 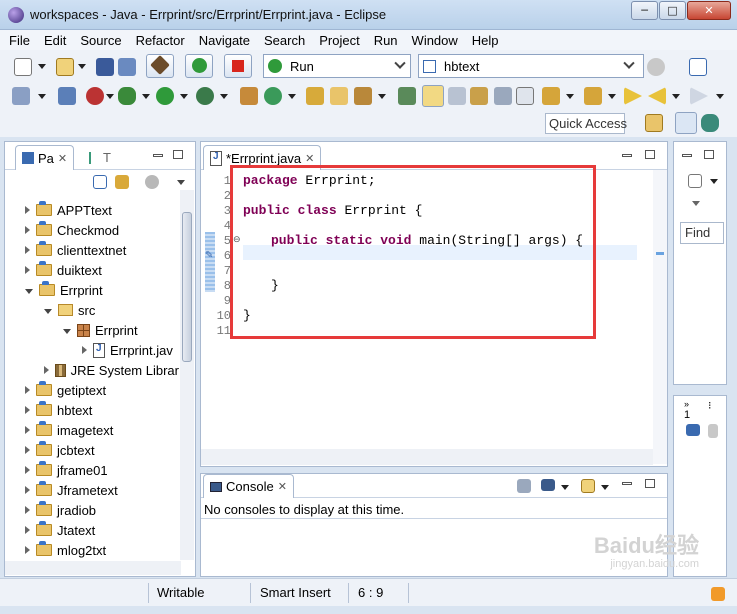 What do you see at coordinates (718, 594) in the screenshot?
I see `rss-icon` at bounding box center [718, 594].